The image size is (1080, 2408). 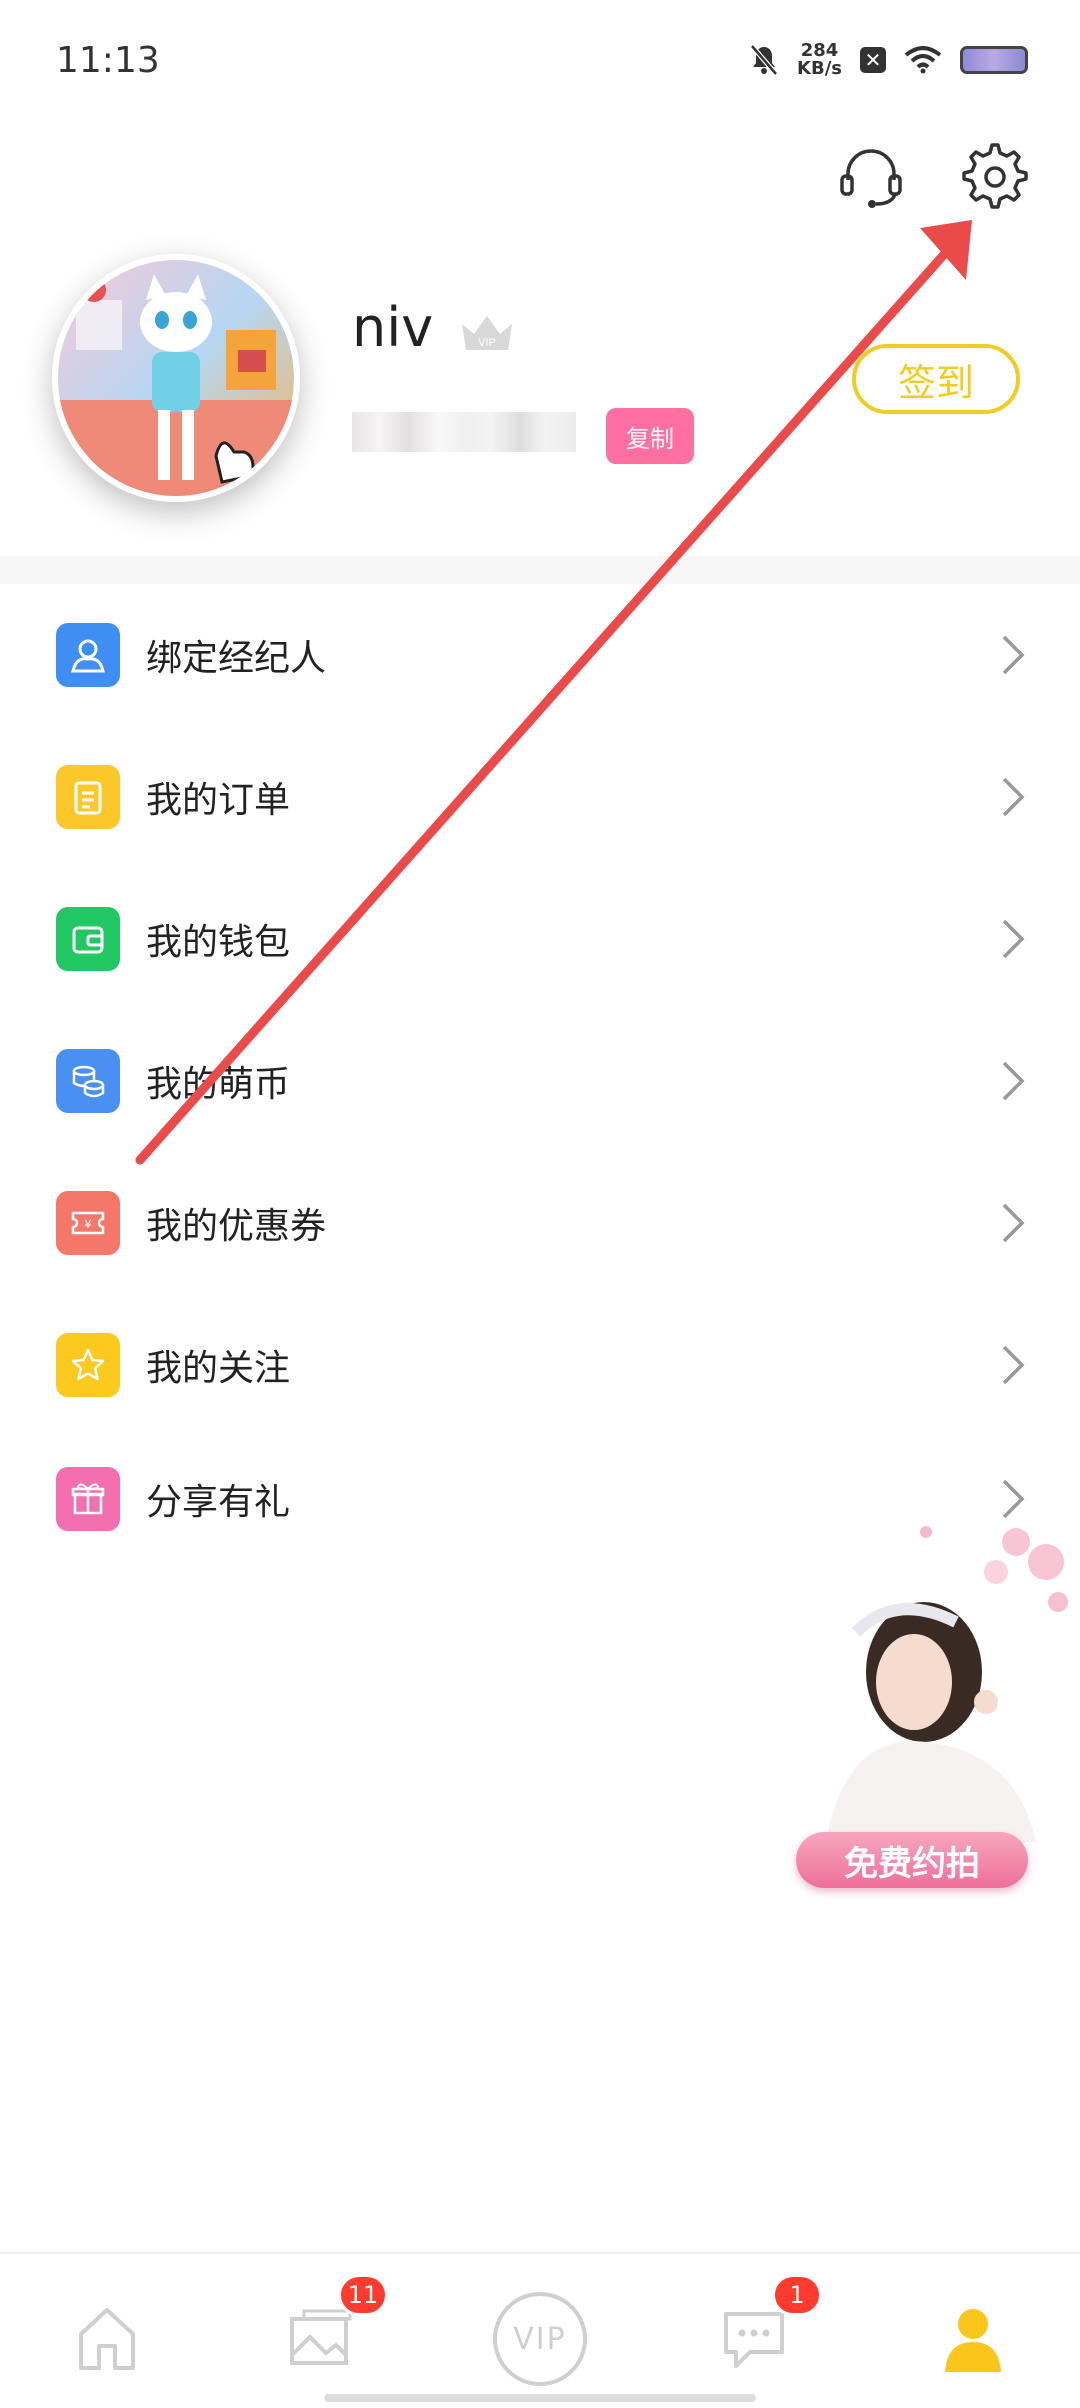 What do you see at coordinates (797, 2295) in the screenshot?
I see `messages-badge: 1` at bounding box center [797, 2295].